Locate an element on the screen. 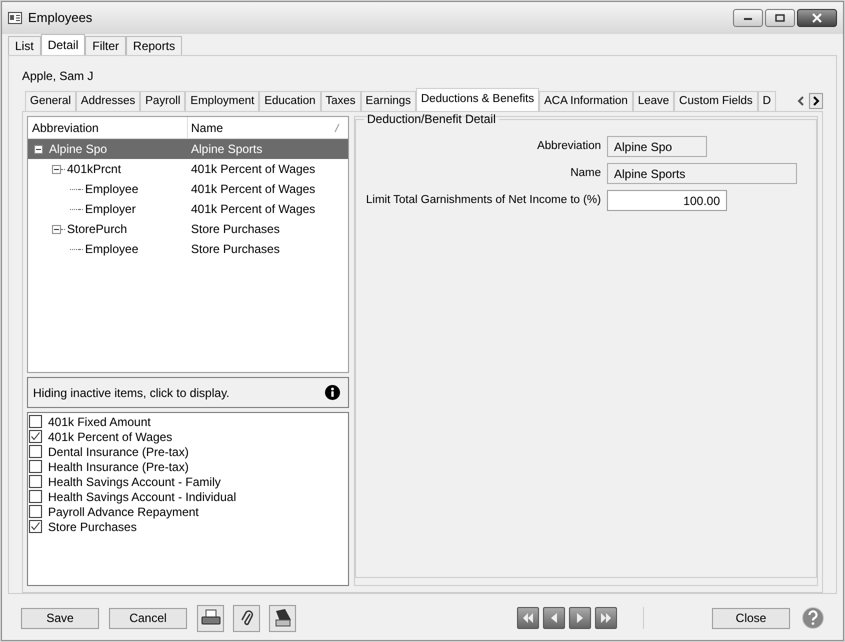 The image size is (845, 642). tab: Taxes is located at coordinates (340, 101).